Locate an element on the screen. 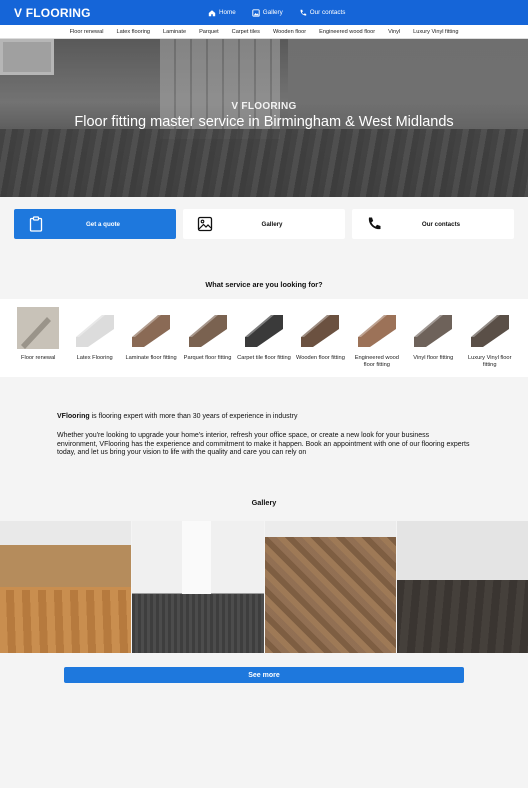  category-wooden-floor: Wooden floor is located at coordinates (289, 32).